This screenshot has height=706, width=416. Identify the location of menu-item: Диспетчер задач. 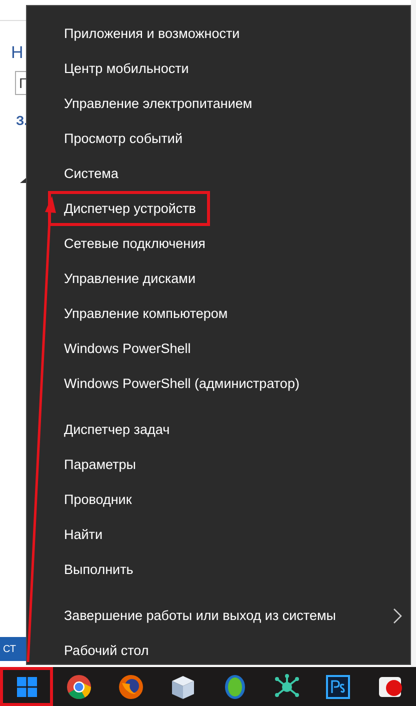
(116, 429).